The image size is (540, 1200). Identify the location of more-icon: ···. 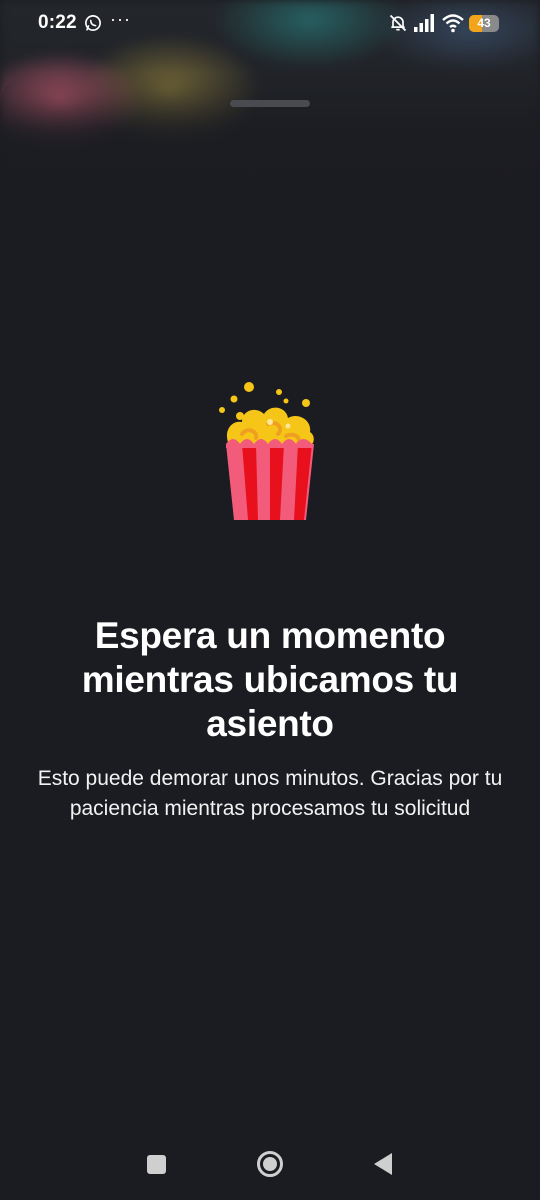
(120, 19).